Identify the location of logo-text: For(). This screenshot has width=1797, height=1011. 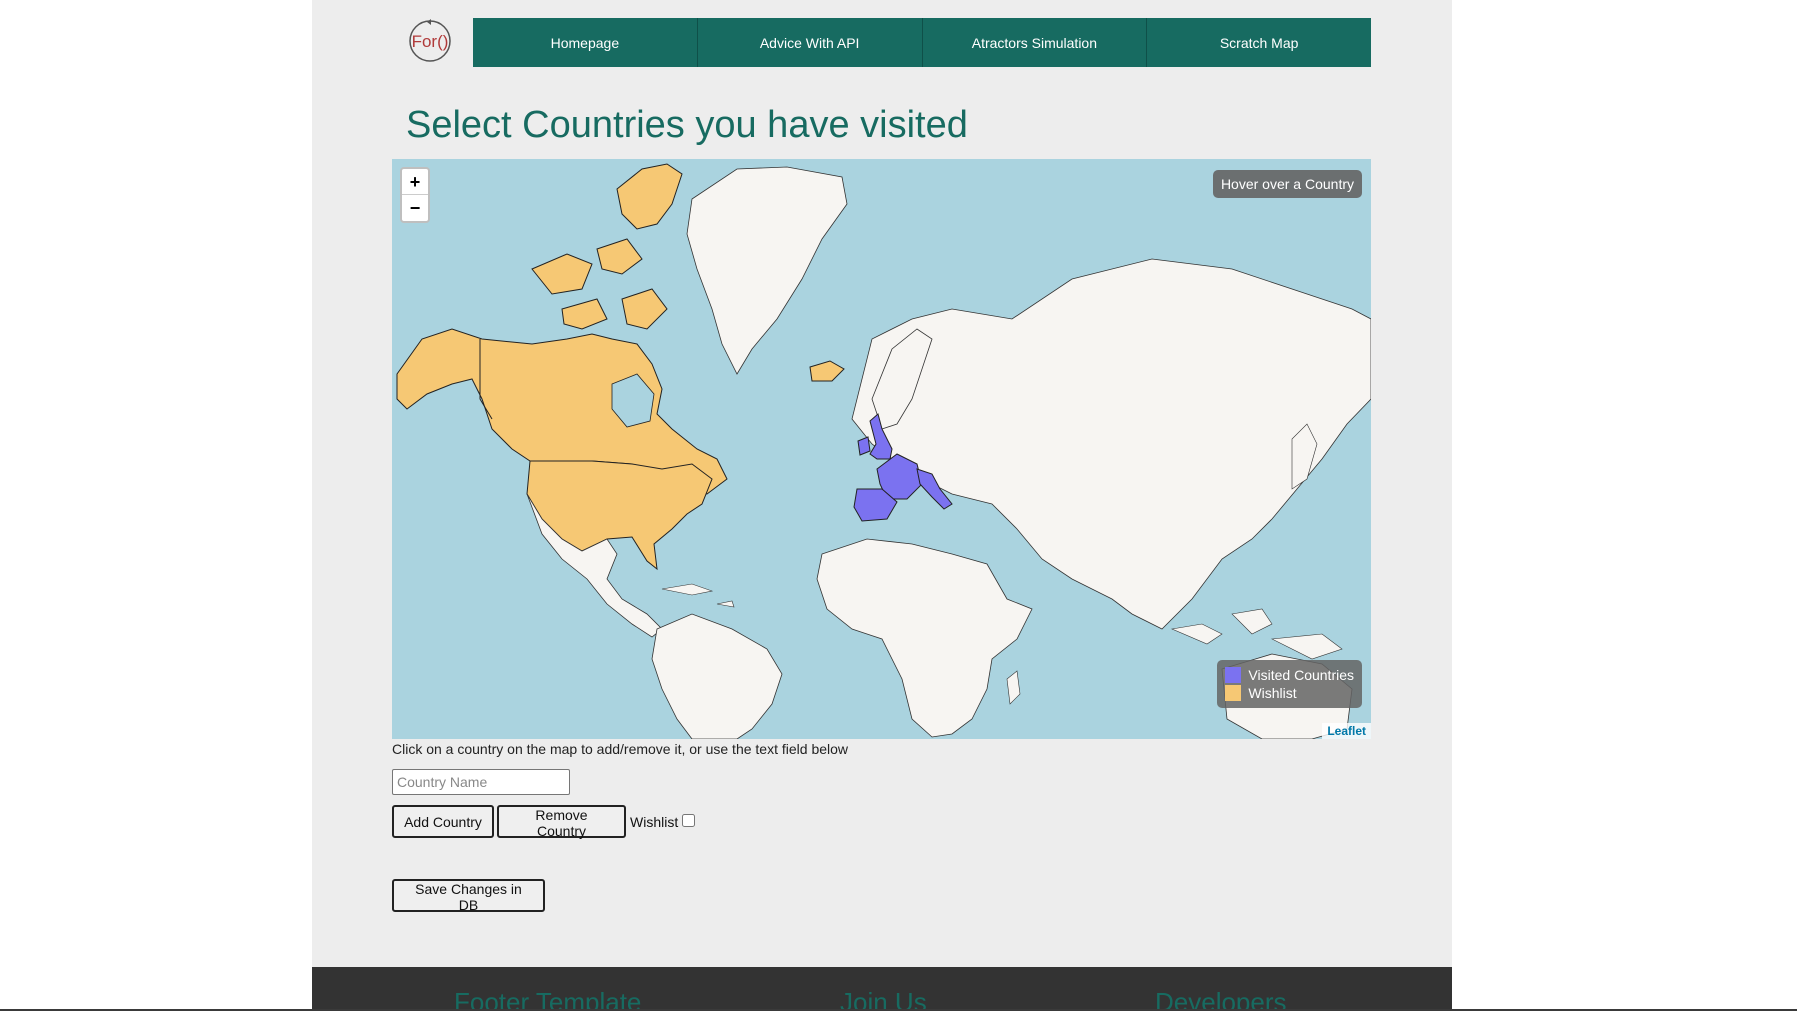
(430, 41).